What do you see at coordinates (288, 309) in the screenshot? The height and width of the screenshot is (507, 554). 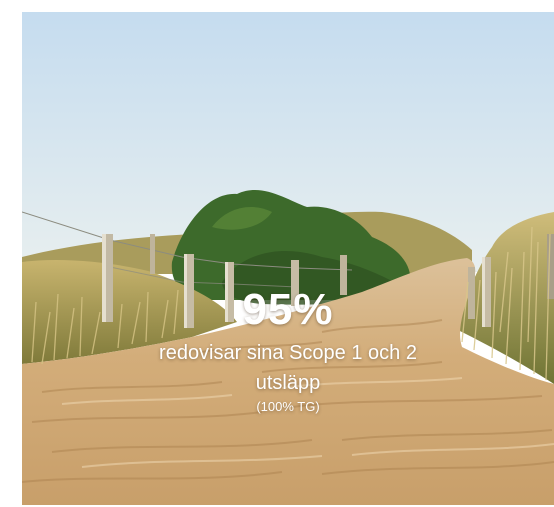 I see `stat-value: 95%` at bounding box center [288, 309].